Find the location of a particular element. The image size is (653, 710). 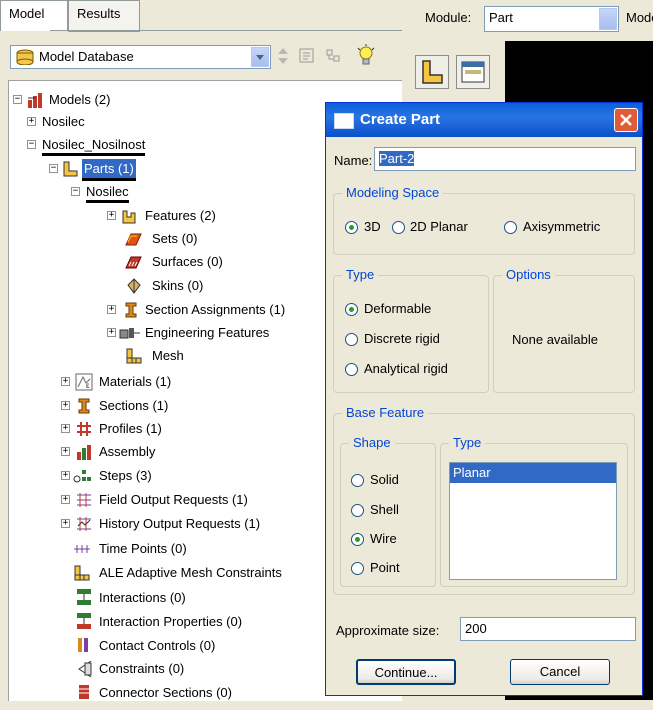

engineering-features-icon is located at coordinates (129, 332).